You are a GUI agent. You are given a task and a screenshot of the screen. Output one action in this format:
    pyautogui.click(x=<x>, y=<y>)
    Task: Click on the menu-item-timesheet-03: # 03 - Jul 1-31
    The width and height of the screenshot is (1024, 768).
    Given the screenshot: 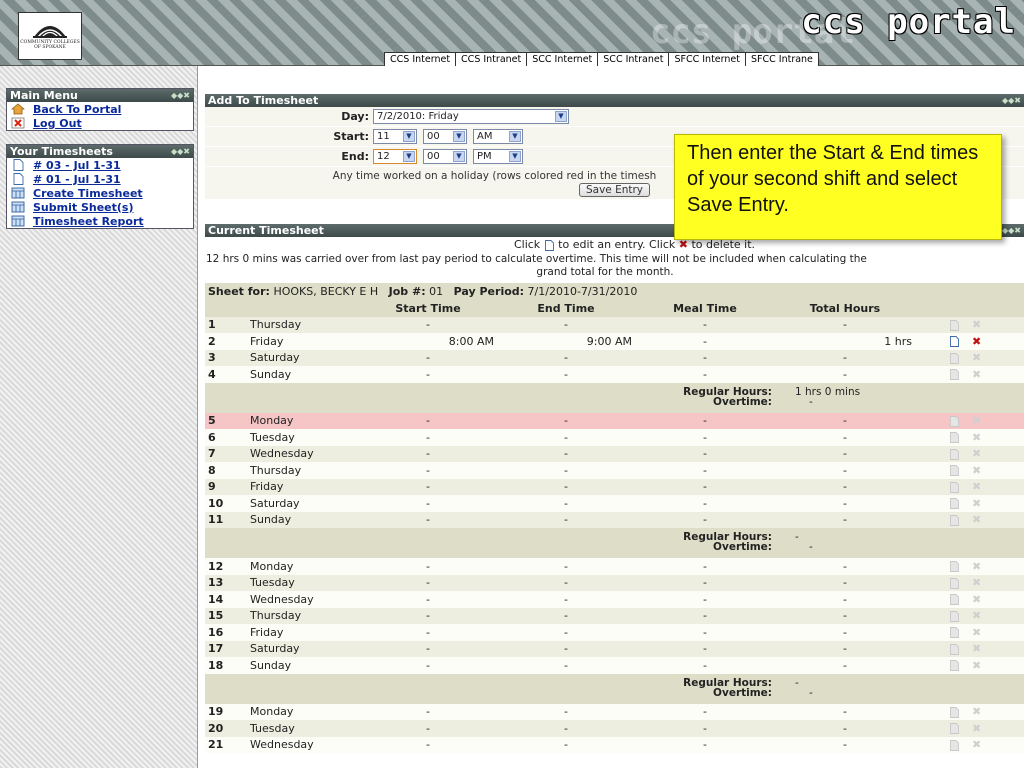 What is the action you would take?
    pyautogui.click(x=100, y=165)
    